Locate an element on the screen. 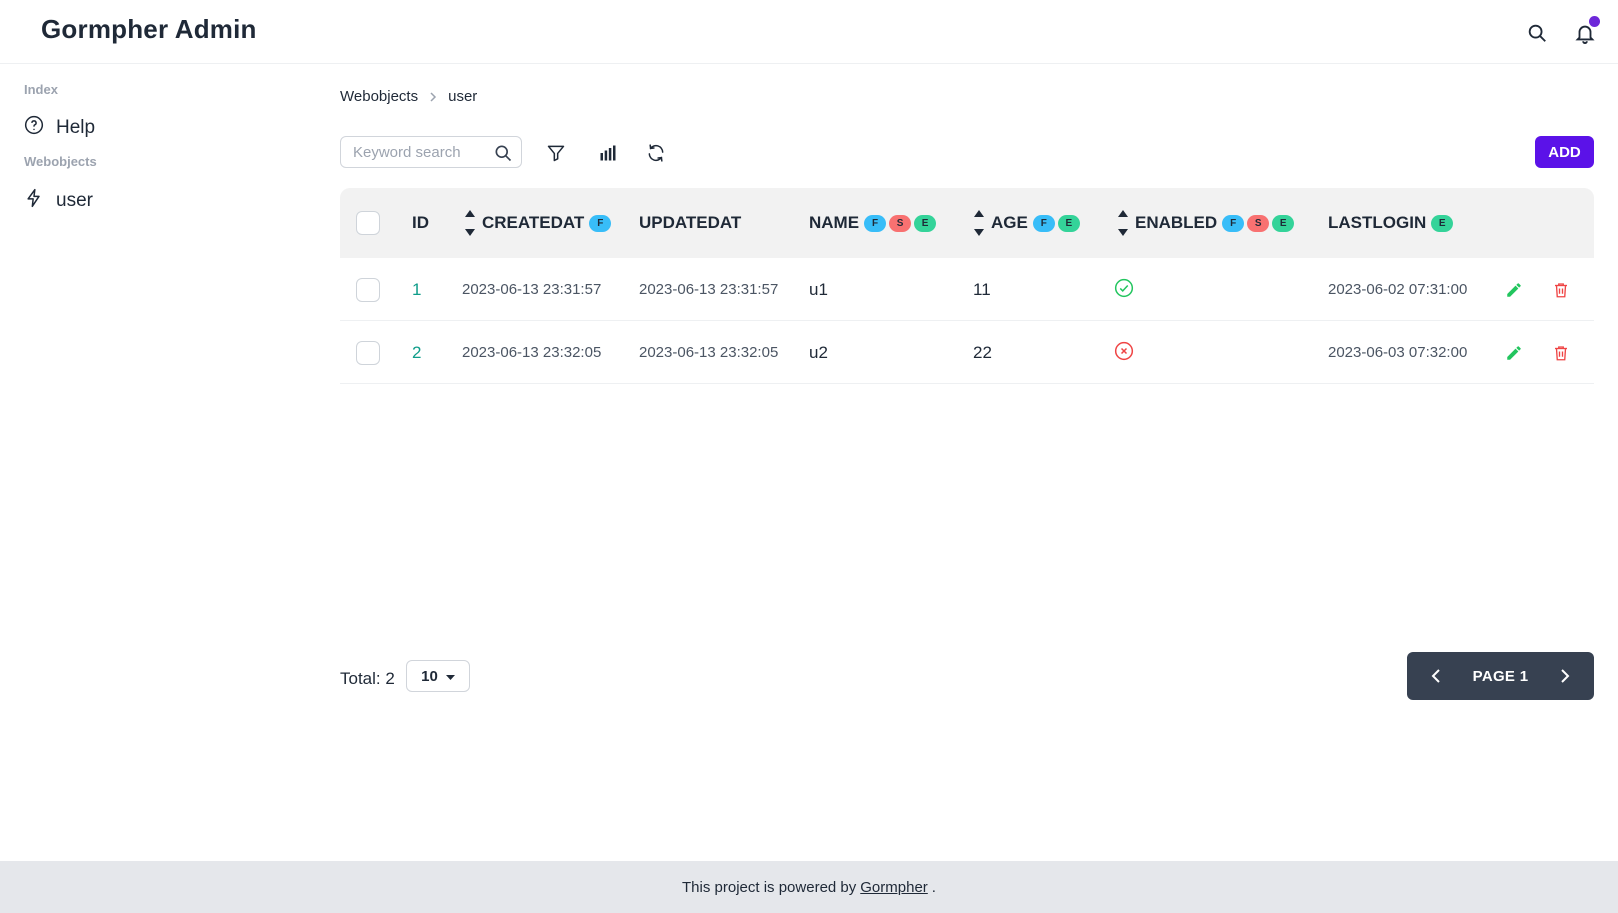 The image size is (1618, 913). column-header-name: NAME F S E is located at coordinates (873, 223).